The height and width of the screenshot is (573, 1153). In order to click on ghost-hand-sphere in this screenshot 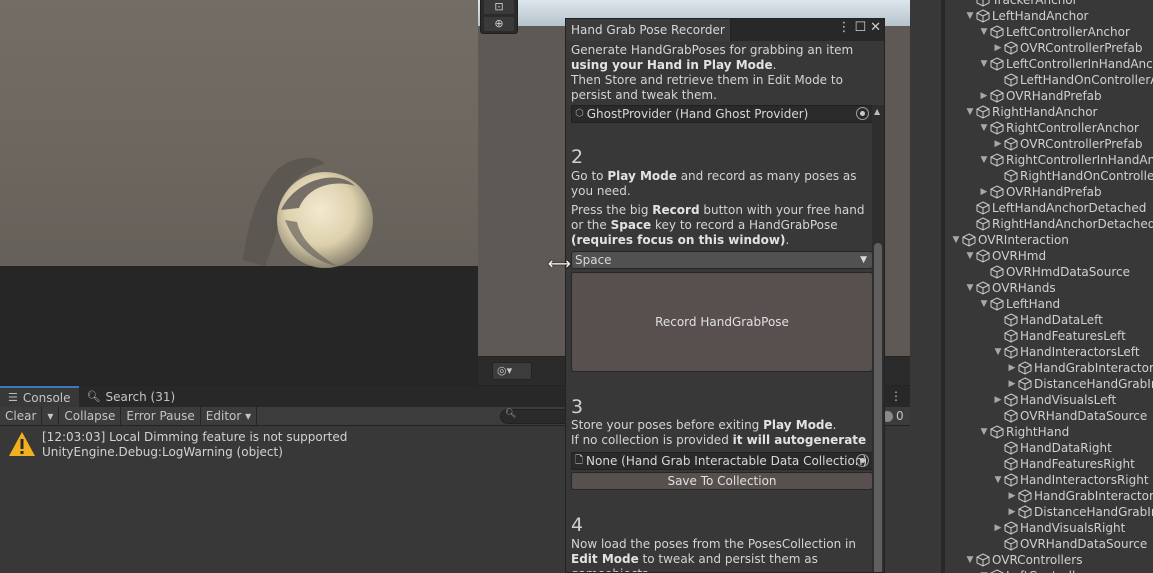, I will do `click(305, 210)`.